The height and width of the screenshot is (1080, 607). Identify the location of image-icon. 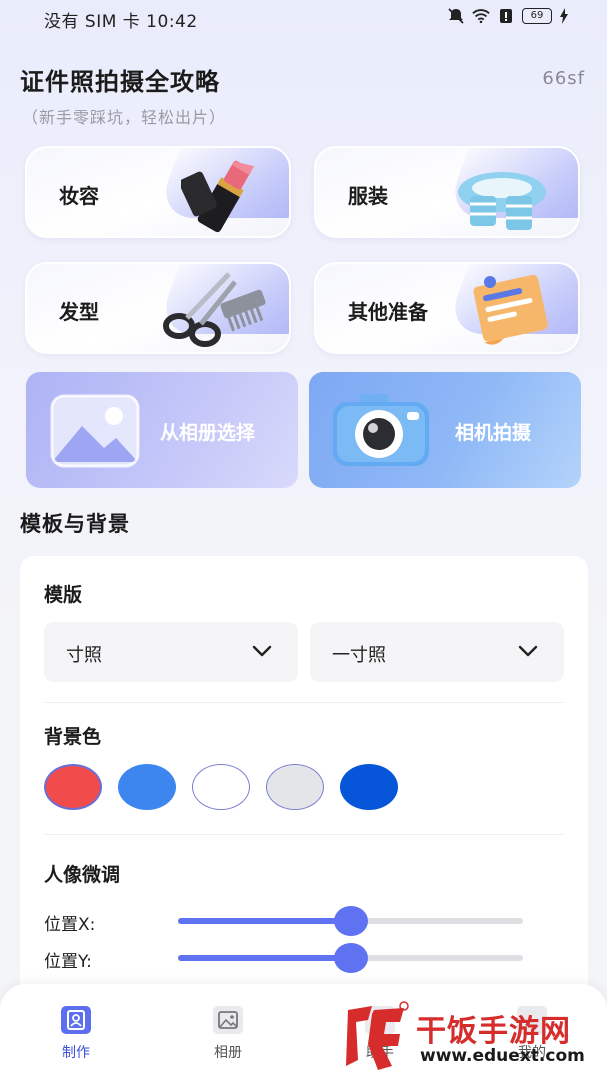
(95, 431).